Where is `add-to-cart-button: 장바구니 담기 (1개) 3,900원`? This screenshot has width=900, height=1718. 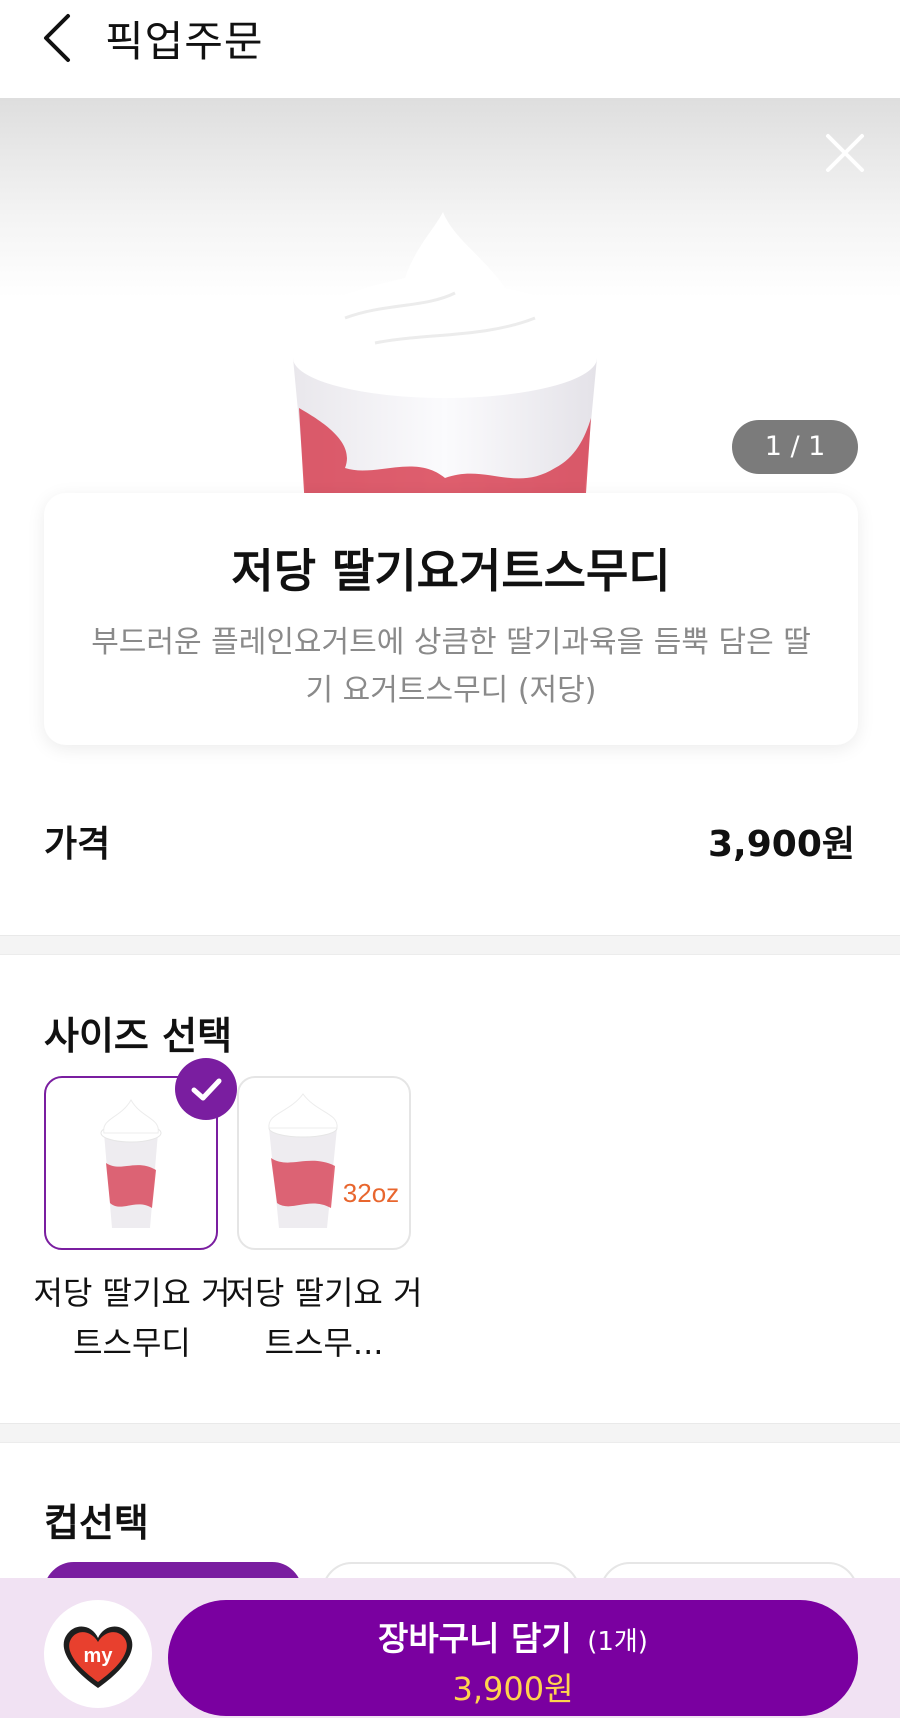 add-to-cart-button: 장바구니 담기 (1개) 3,900원 is located at coordinates (513, 1658).